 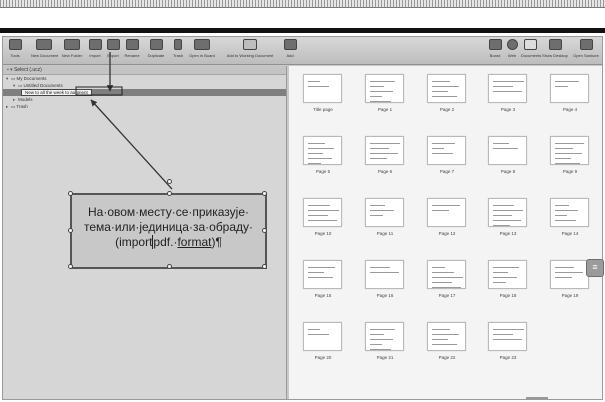 I want to click on annotation-arrows, so click(x=124, y=121).